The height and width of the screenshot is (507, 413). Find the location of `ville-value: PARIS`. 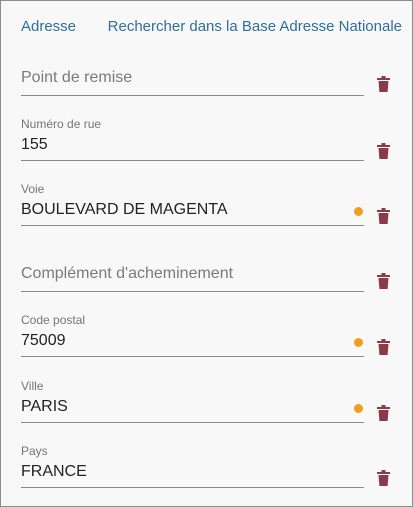

ville-value: PARIS is located at coordinates (44, 406).